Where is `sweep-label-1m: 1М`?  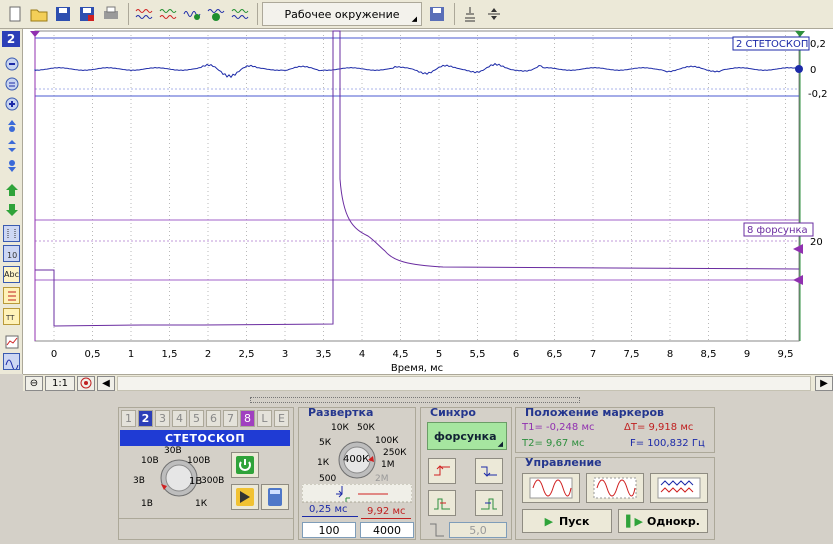 sweep-label-1m: 1М is located at coordinates (388, 465).